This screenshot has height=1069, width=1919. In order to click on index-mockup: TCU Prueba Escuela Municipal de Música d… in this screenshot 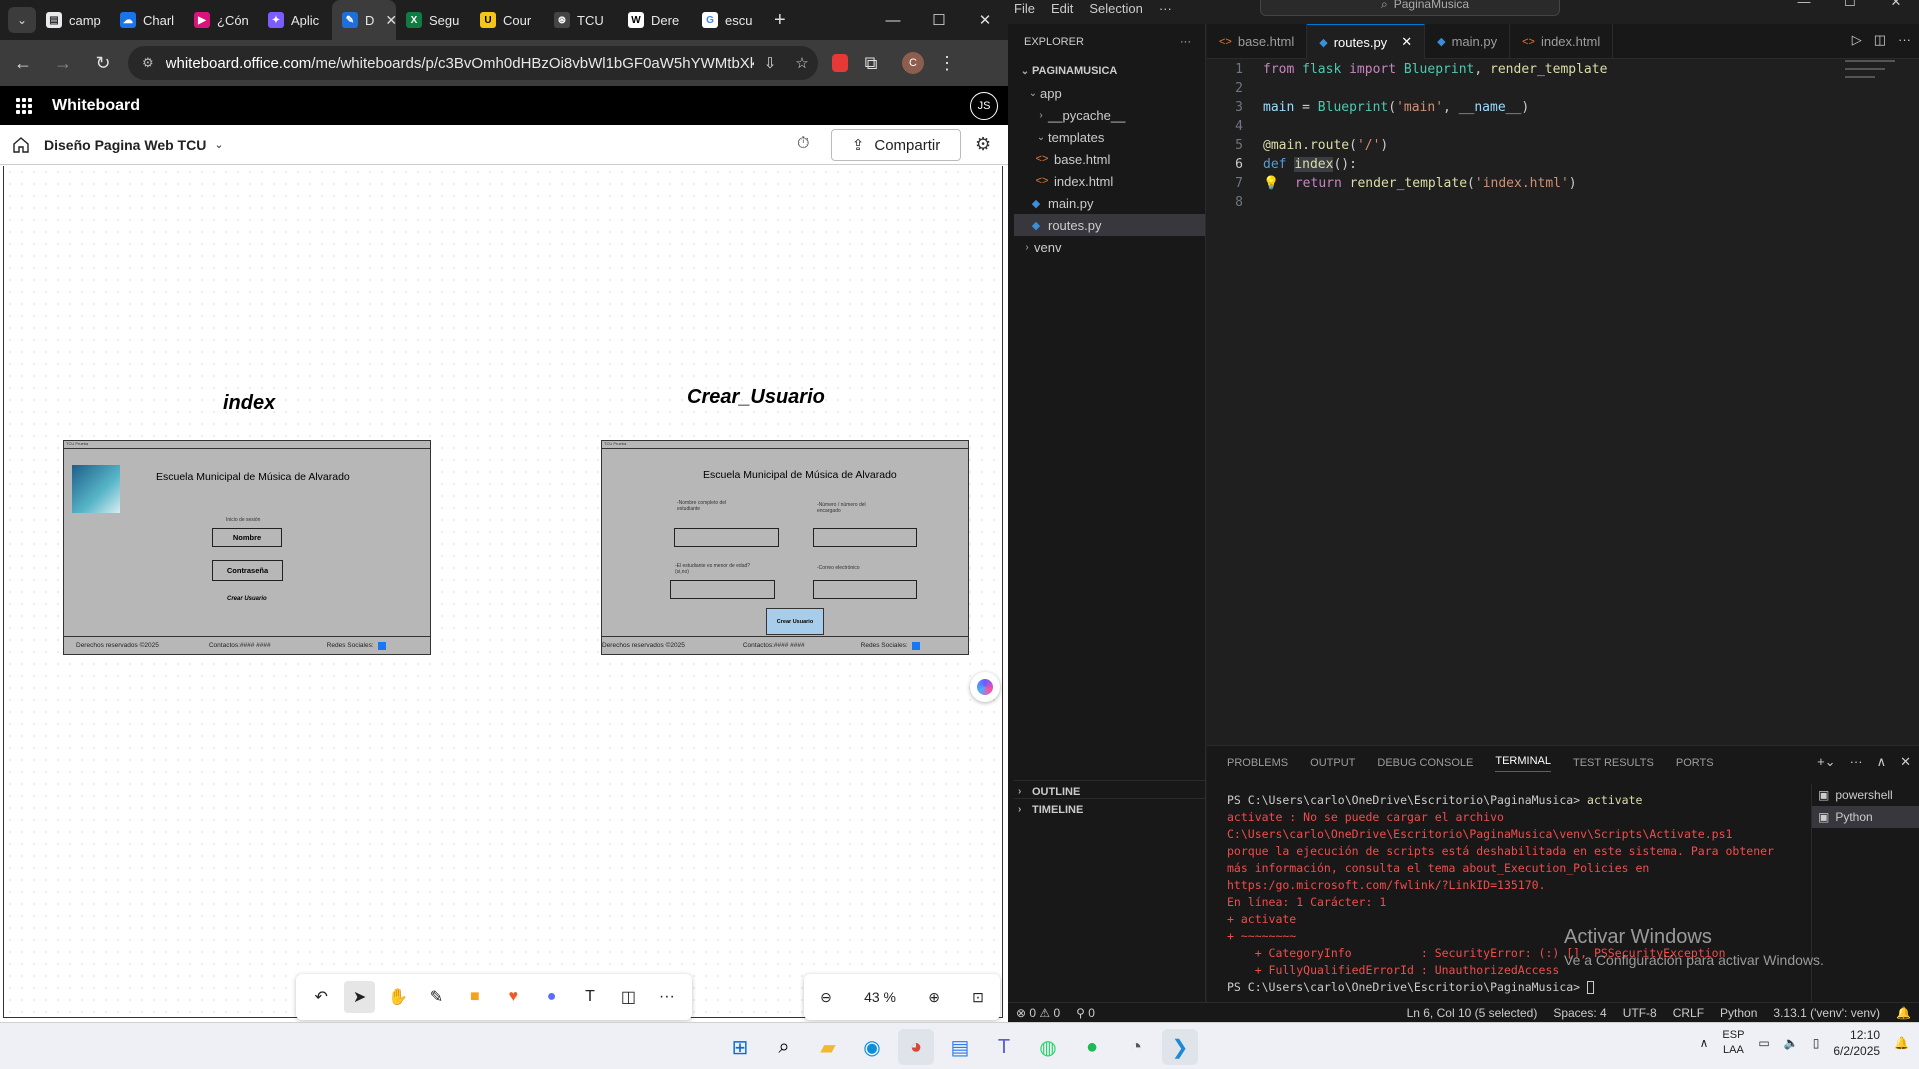, I will do `click(247, 547)`.